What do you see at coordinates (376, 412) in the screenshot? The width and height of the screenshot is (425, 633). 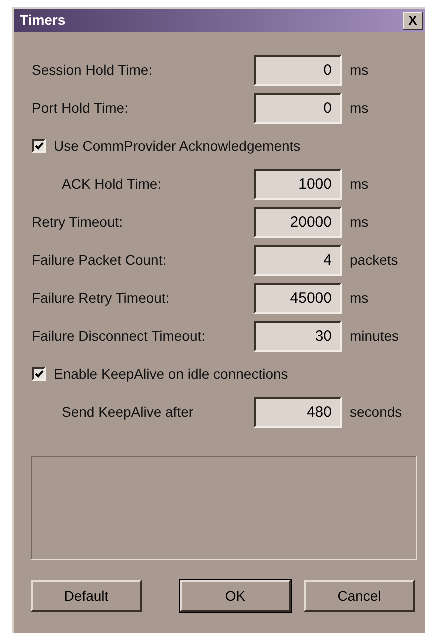 I see `unit-label: seconds` at bounding box center [376, 412].